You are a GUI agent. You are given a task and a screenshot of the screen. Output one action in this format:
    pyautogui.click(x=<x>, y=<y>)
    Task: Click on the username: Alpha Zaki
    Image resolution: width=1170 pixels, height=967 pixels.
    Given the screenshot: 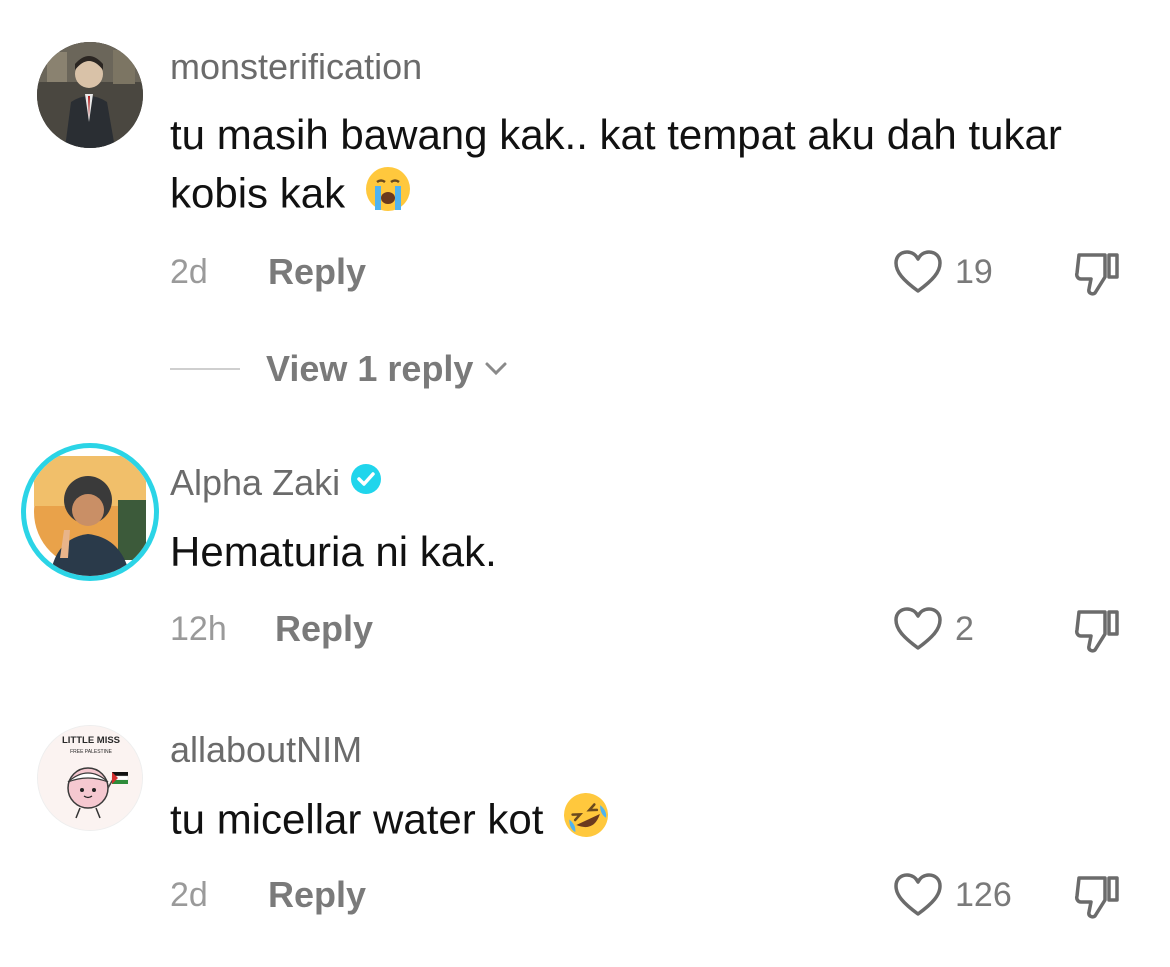 What is the action you would take?
    pyautogui.click(x=276, y=483)
    